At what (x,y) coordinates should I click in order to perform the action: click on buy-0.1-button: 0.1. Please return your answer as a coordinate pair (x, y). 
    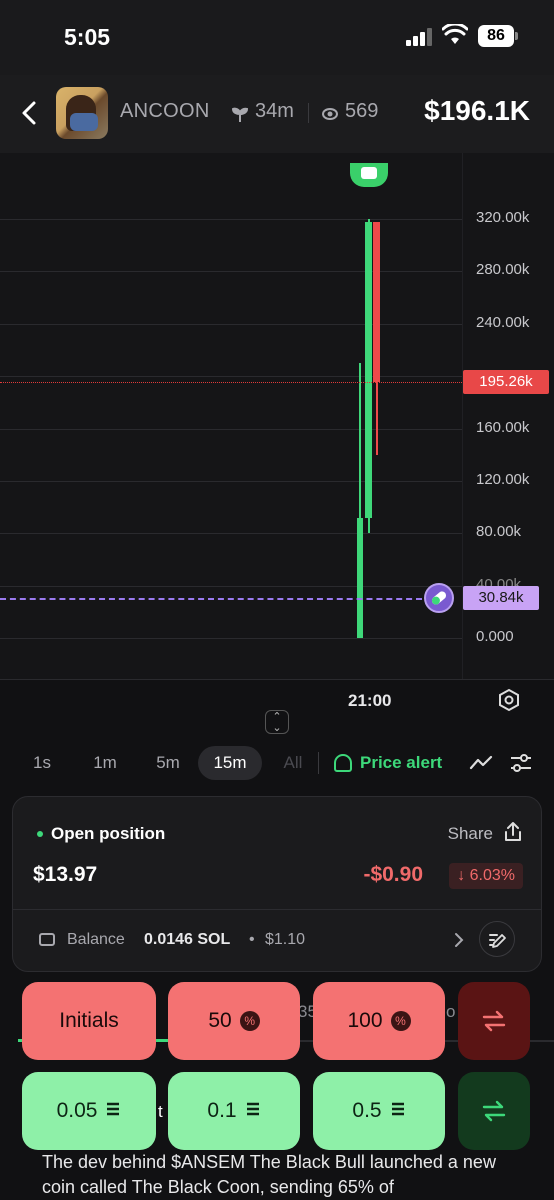
    Looking at the image, I should click on (234, 1111).